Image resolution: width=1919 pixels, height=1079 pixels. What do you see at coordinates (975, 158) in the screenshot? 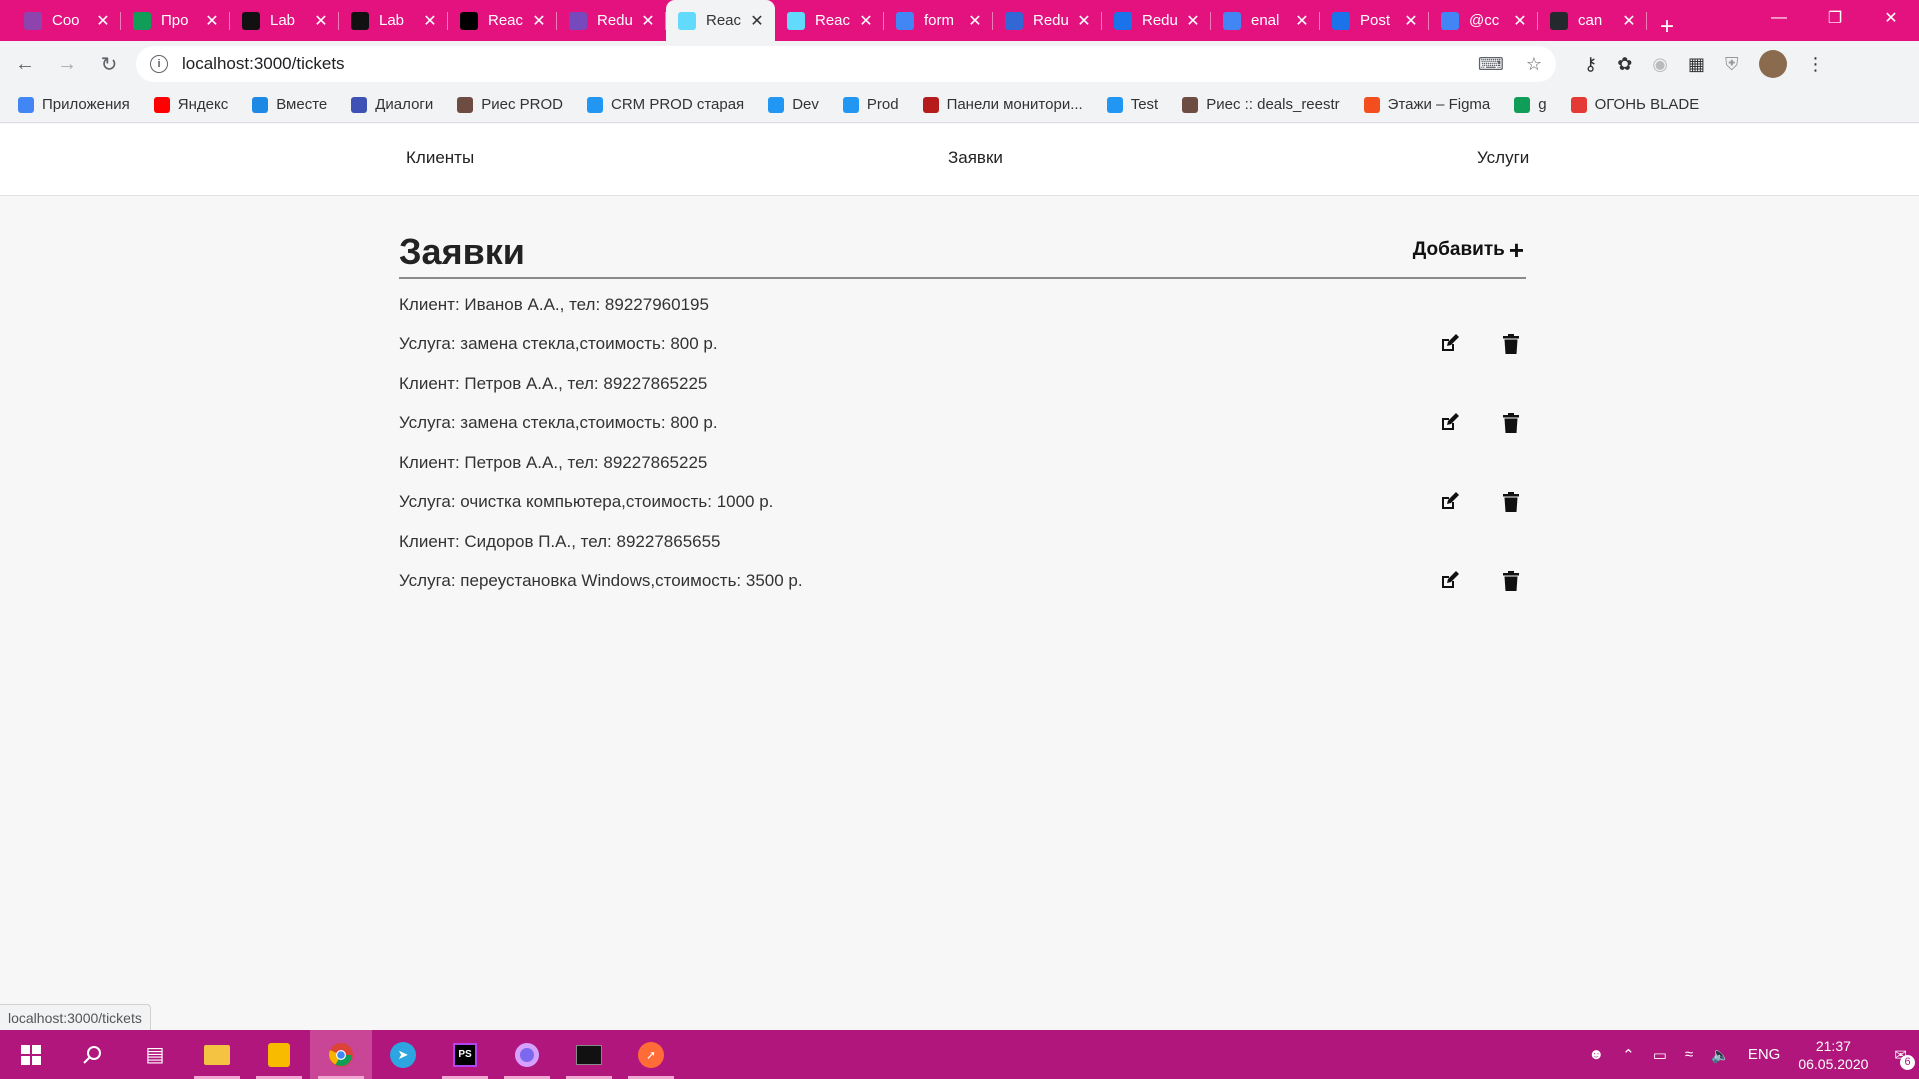
I see `nav-link-tickets: Заявки` at bounding box center [975, 158].